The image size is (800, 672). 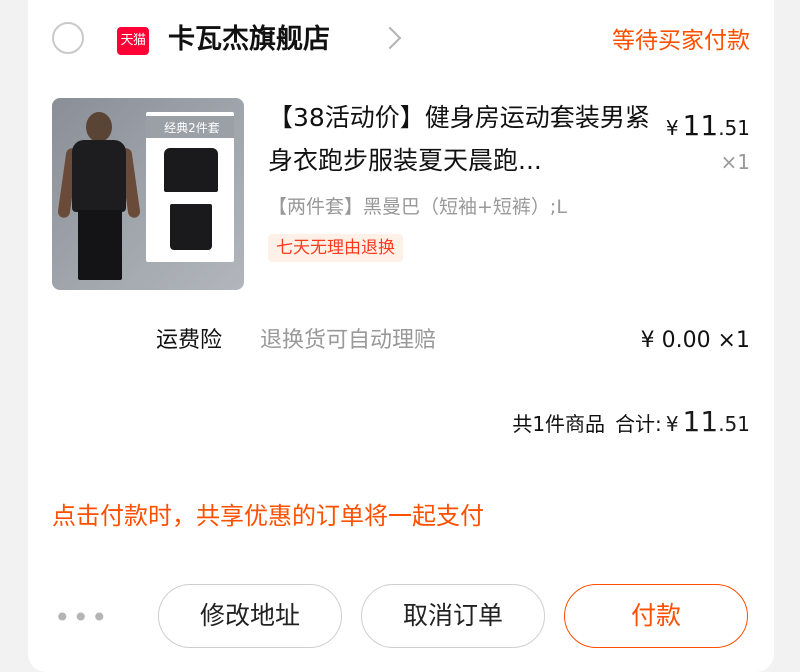 What do you see at coordinates (148, 194) in the screenshot?
I see `product-thumbnail: 经典2件套` at bounding box center [148, 194].